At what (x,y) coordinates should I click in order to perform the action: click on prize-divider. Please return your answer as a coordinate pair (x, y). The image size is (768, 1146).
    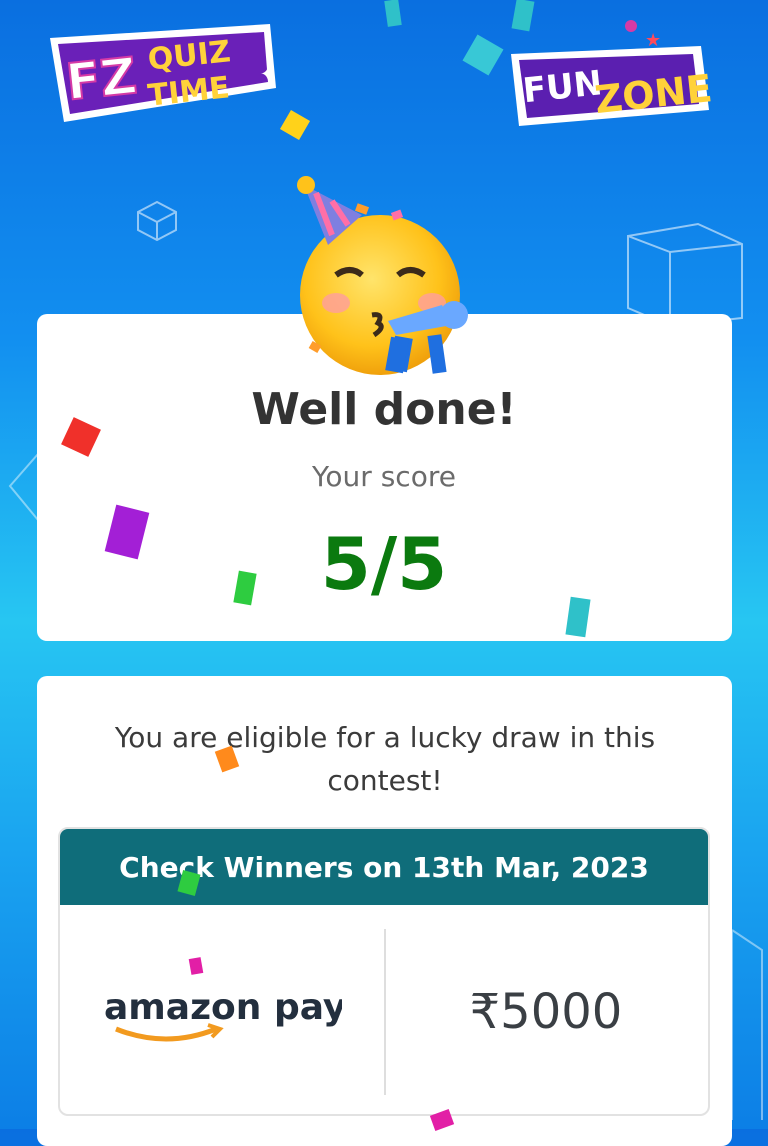
    Looking at the image, I should click on (385, 1012).